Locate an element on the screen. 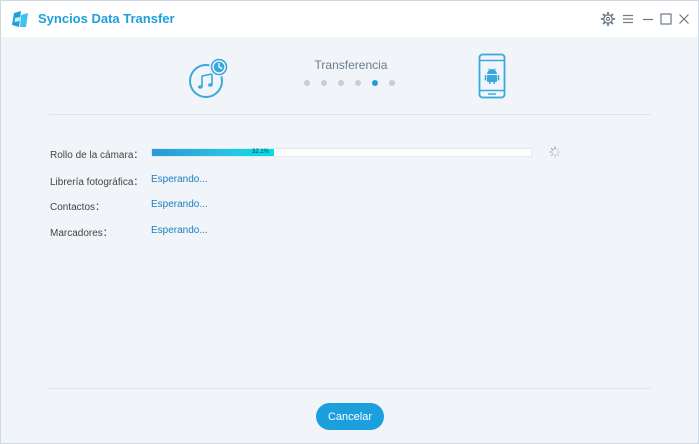 The width and height of the screenshot is (699, 444). syncios-logo-icon is located at coordinates (20, 19).